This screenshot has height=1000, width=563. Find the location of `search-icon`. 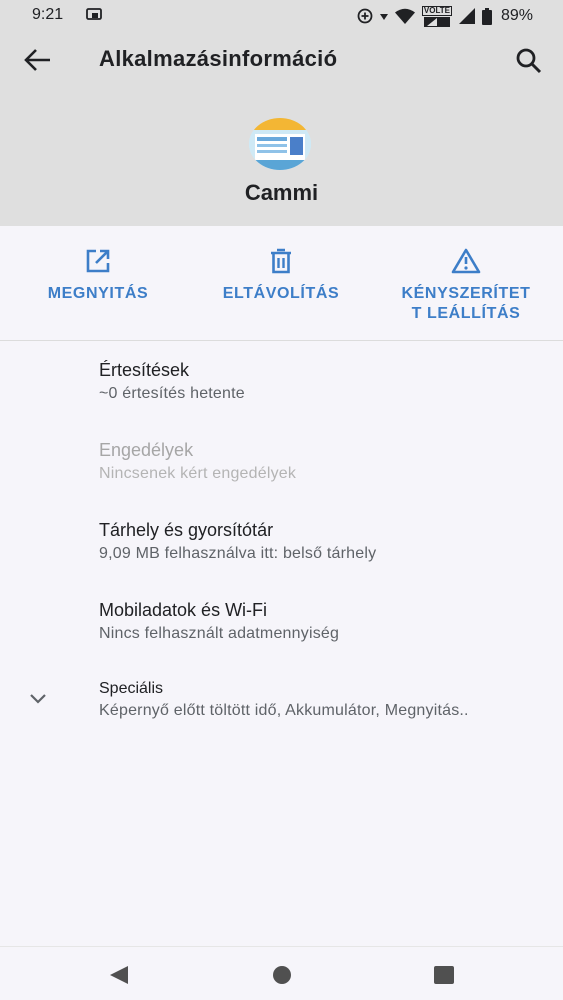

search-icon is located at coordinates (529, 61).